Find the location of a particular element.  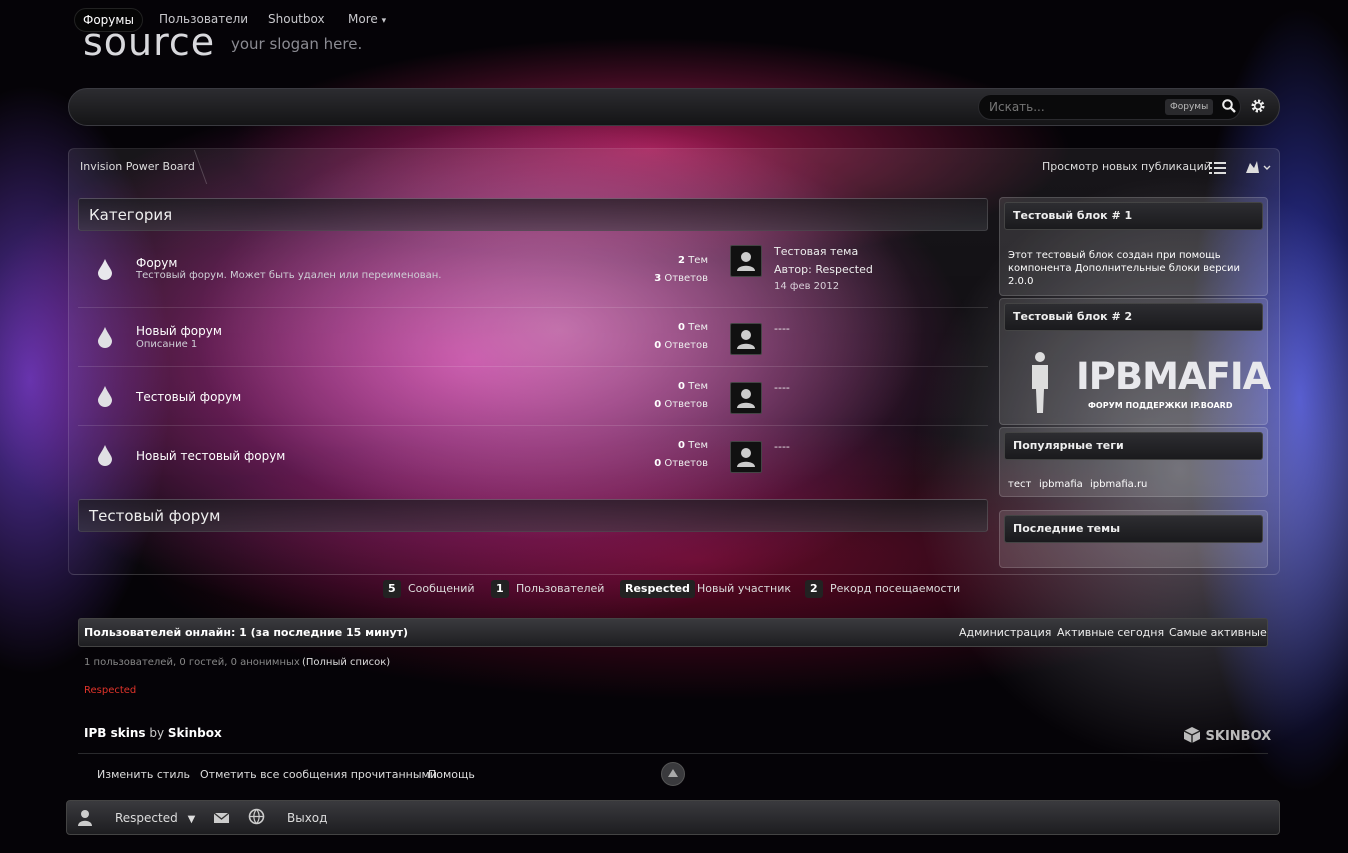

logout-link: Выход is located at coordinates (307, 818).